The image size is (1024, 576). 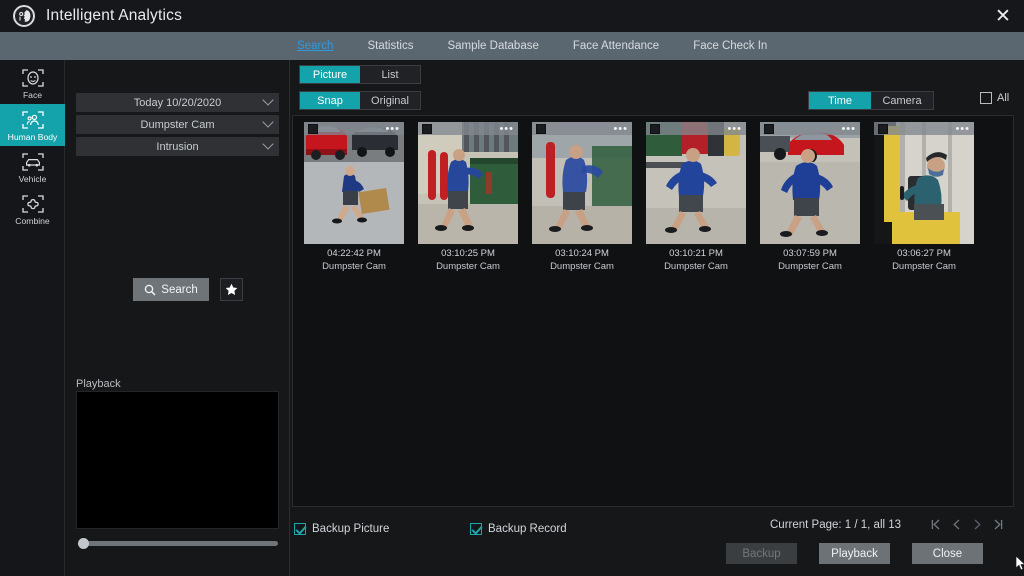 What do you see at coordinates (476, 529) in the screenshot?
I see `backup-record-box` at bounding box center [476, 529].